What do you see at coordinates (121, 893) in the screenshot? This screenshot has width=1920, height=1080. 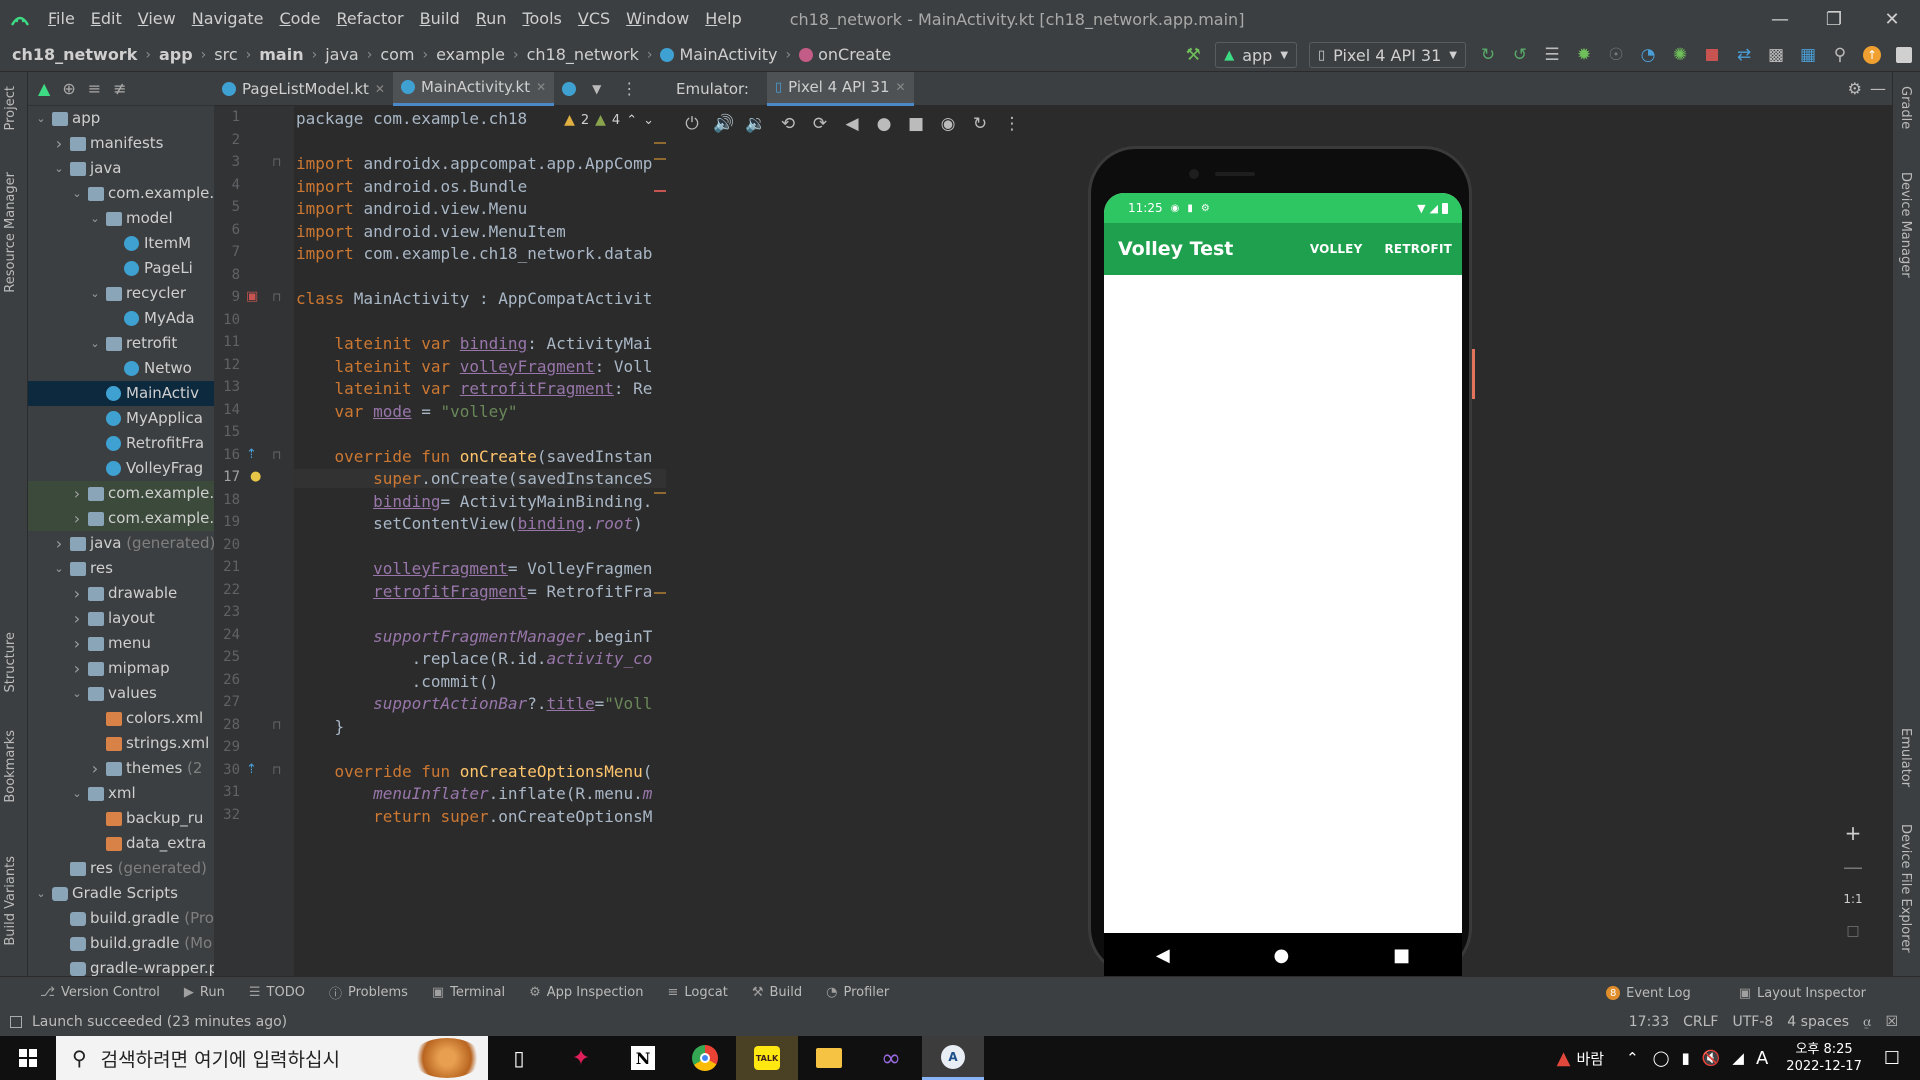 I see `tree-item: ⌄ Gradle Scripts` at bounding box center [121, 893].